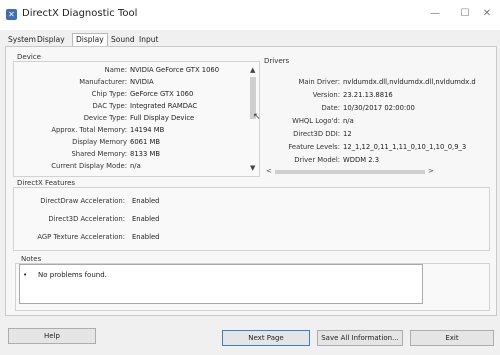 The image size is (500, 355). I want to click on feature-levels-label: Feature Levels:, so click(314, 147).